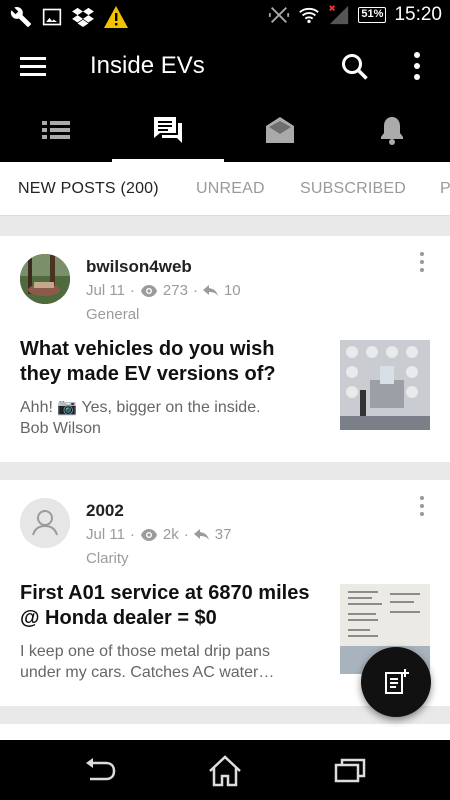  I want to click on post-replies: 10, so click(232, 290).